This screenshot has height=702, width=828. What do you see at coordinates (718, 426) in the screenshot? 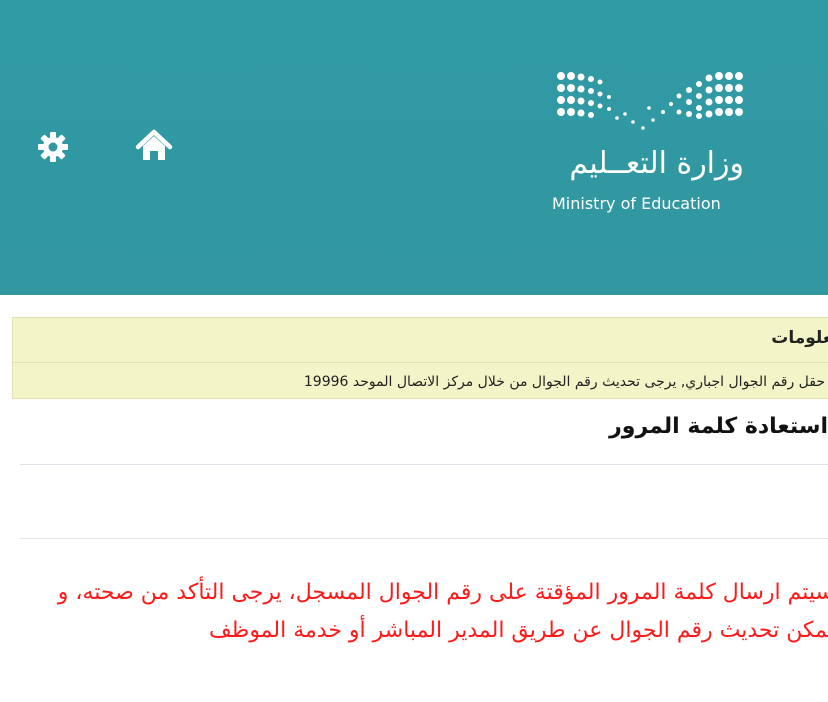
I see `page-title: استعادة كلمة المرور` at bounding box center [718, 426].